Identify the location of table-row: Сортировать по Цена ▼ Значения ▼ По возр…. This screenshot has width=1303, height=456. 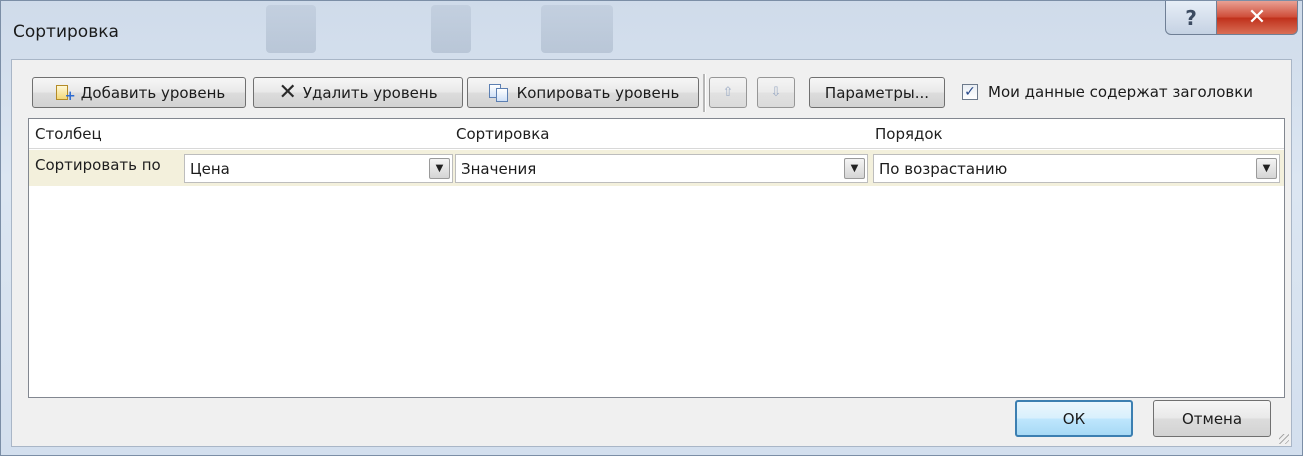
(656, 168).